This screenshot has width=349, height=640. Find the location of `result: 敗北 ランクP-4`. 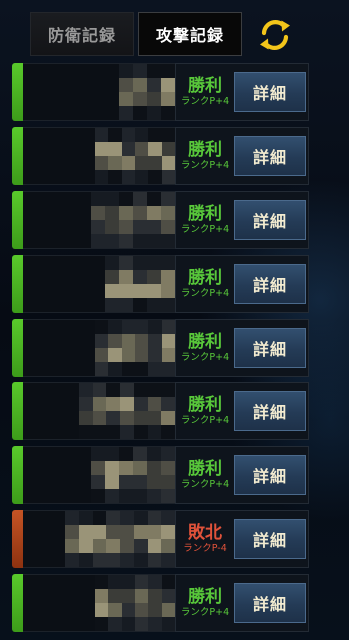

result: 敗北 ランクP-4 is located at coordinates (205, 539).